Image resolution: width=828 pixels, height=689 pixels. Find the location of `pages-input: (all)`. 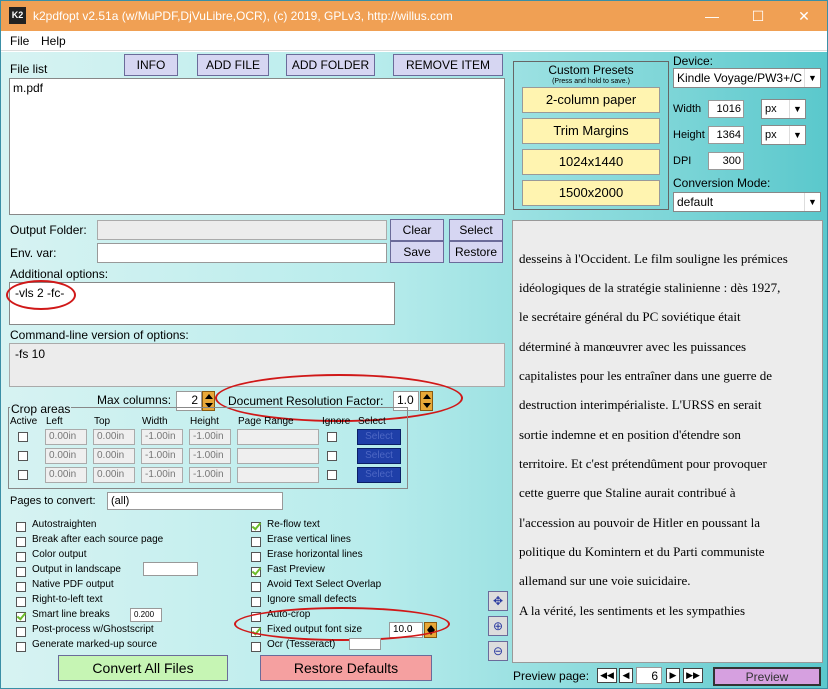

pages-input: (all) is located at coordinates (195, 501).